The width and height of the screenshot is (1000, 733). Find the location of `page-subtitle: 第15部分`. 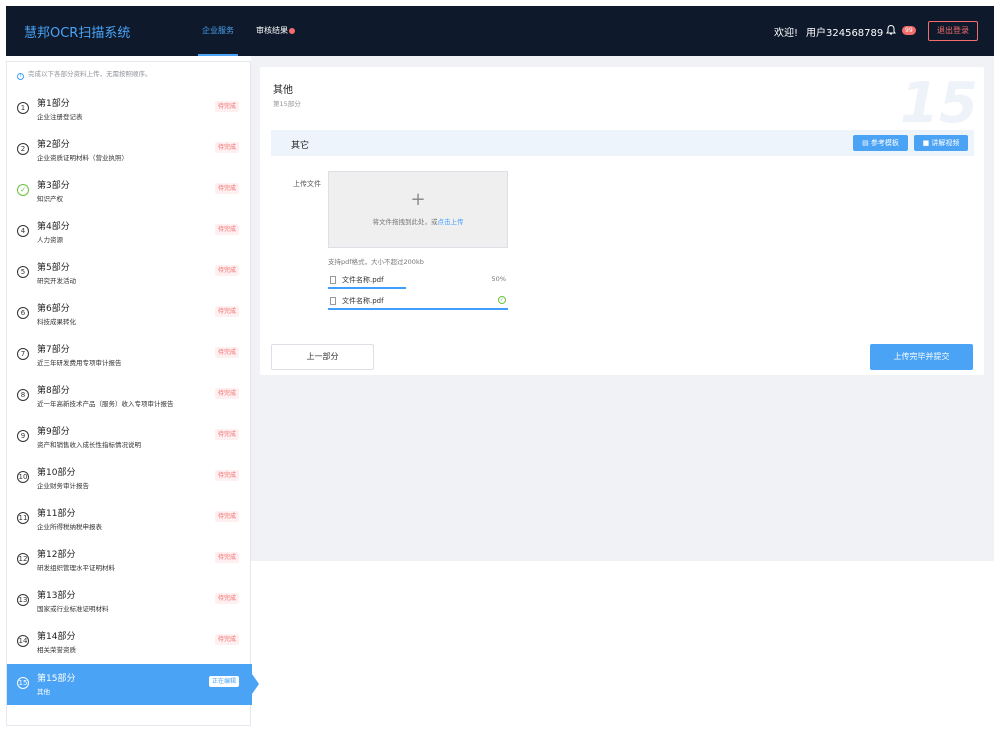

page-subtitle: 第15部分 is located at coordinates (287, 104).